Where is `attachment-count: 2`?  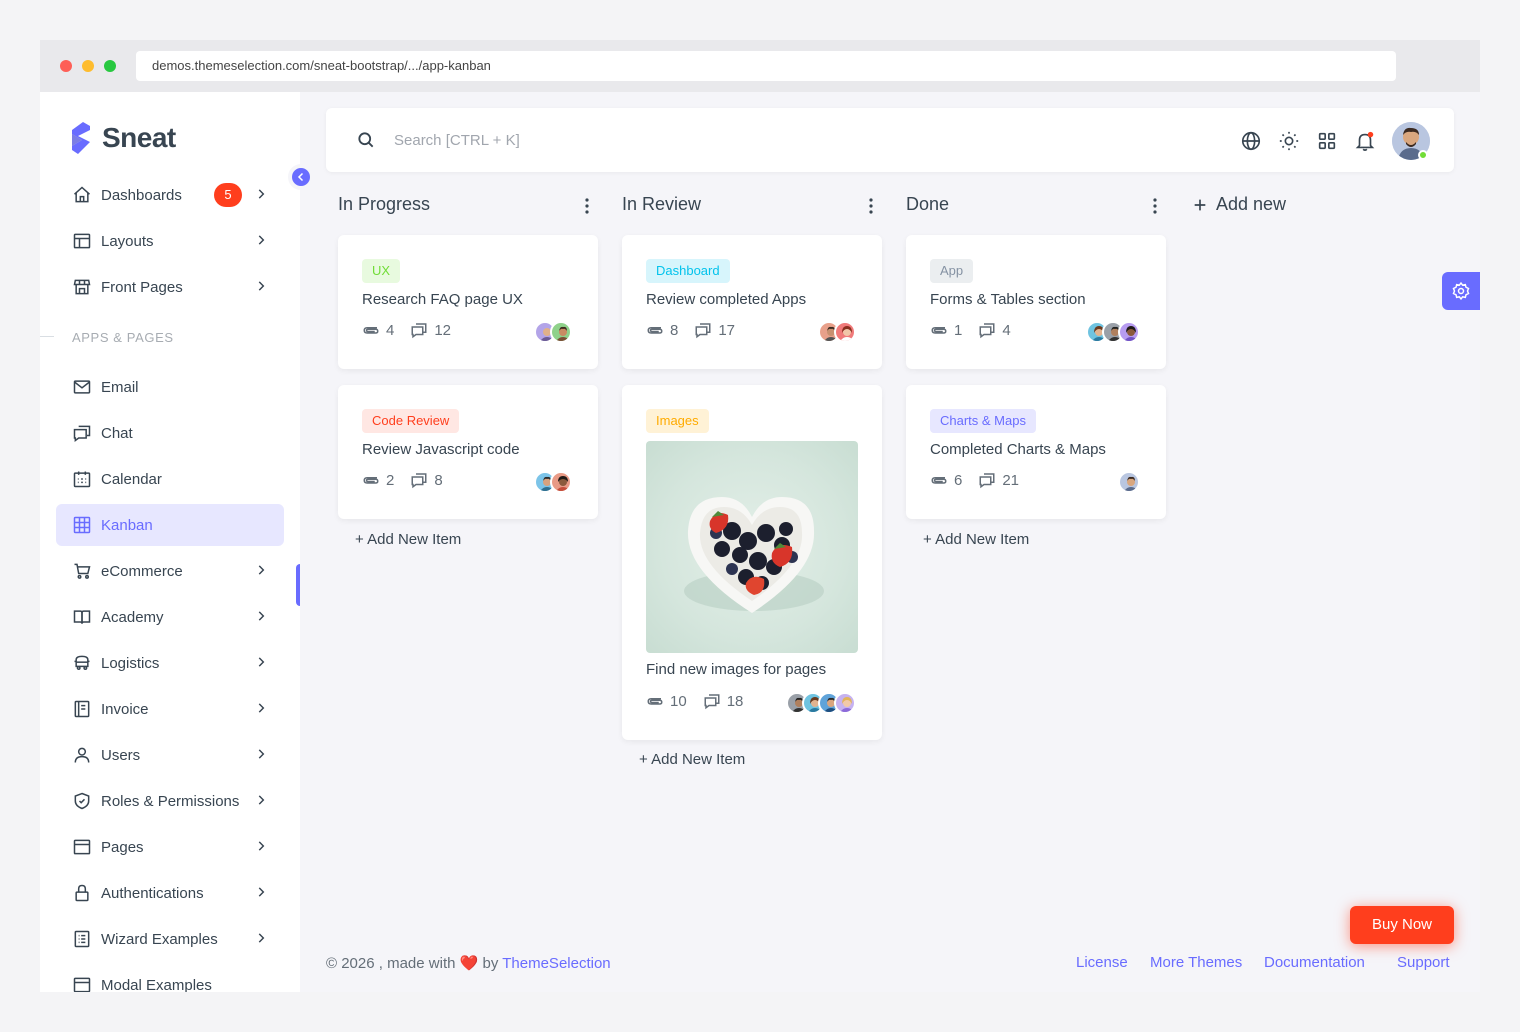
attachment-count: 2 is located at coordinates (390, 480).